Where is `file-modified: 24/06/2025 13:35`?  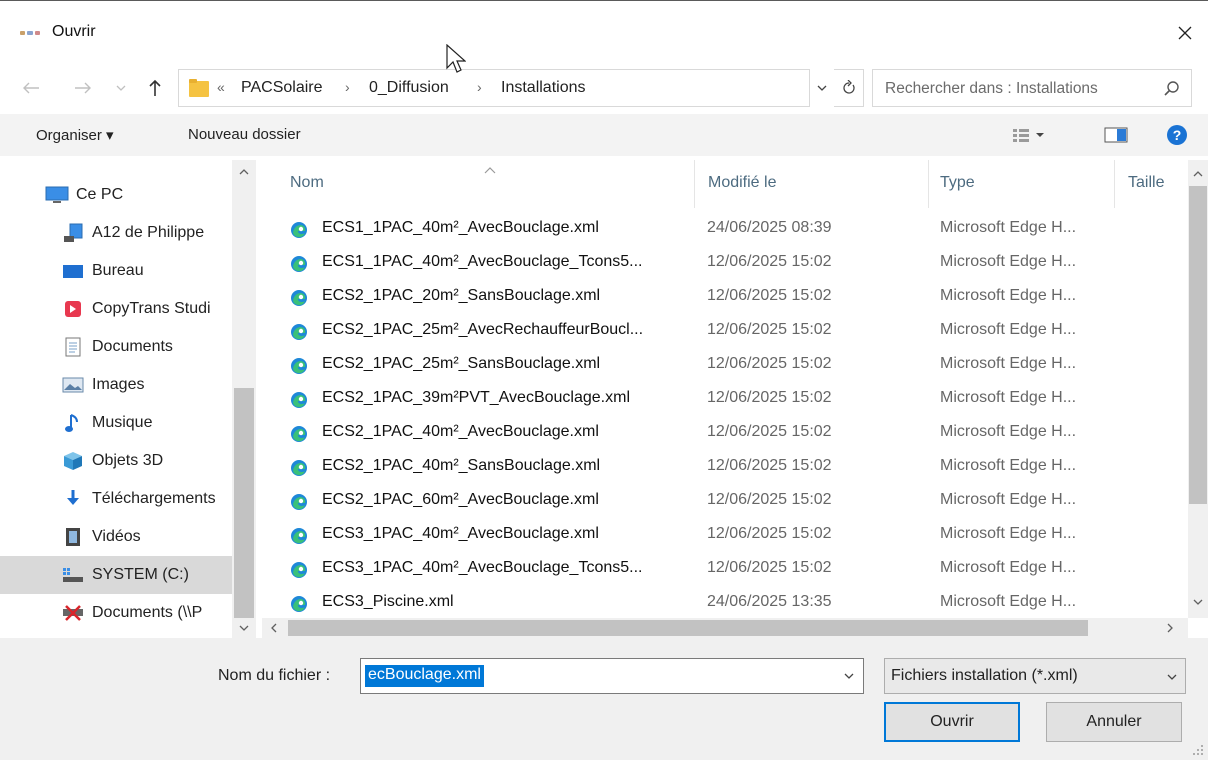 file-modified: 24/06/2025 13:35 is located at coordinates (769, 601).